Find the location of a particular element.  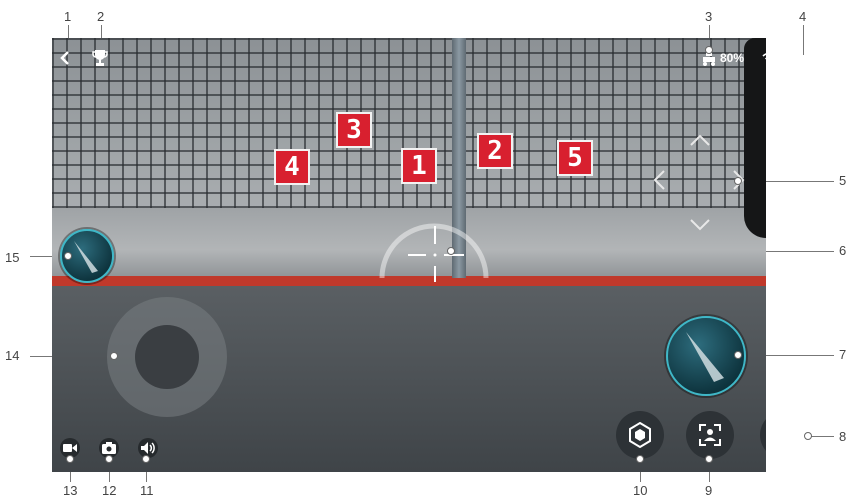

callout-6: 6 is located at coordinates (843, 250).